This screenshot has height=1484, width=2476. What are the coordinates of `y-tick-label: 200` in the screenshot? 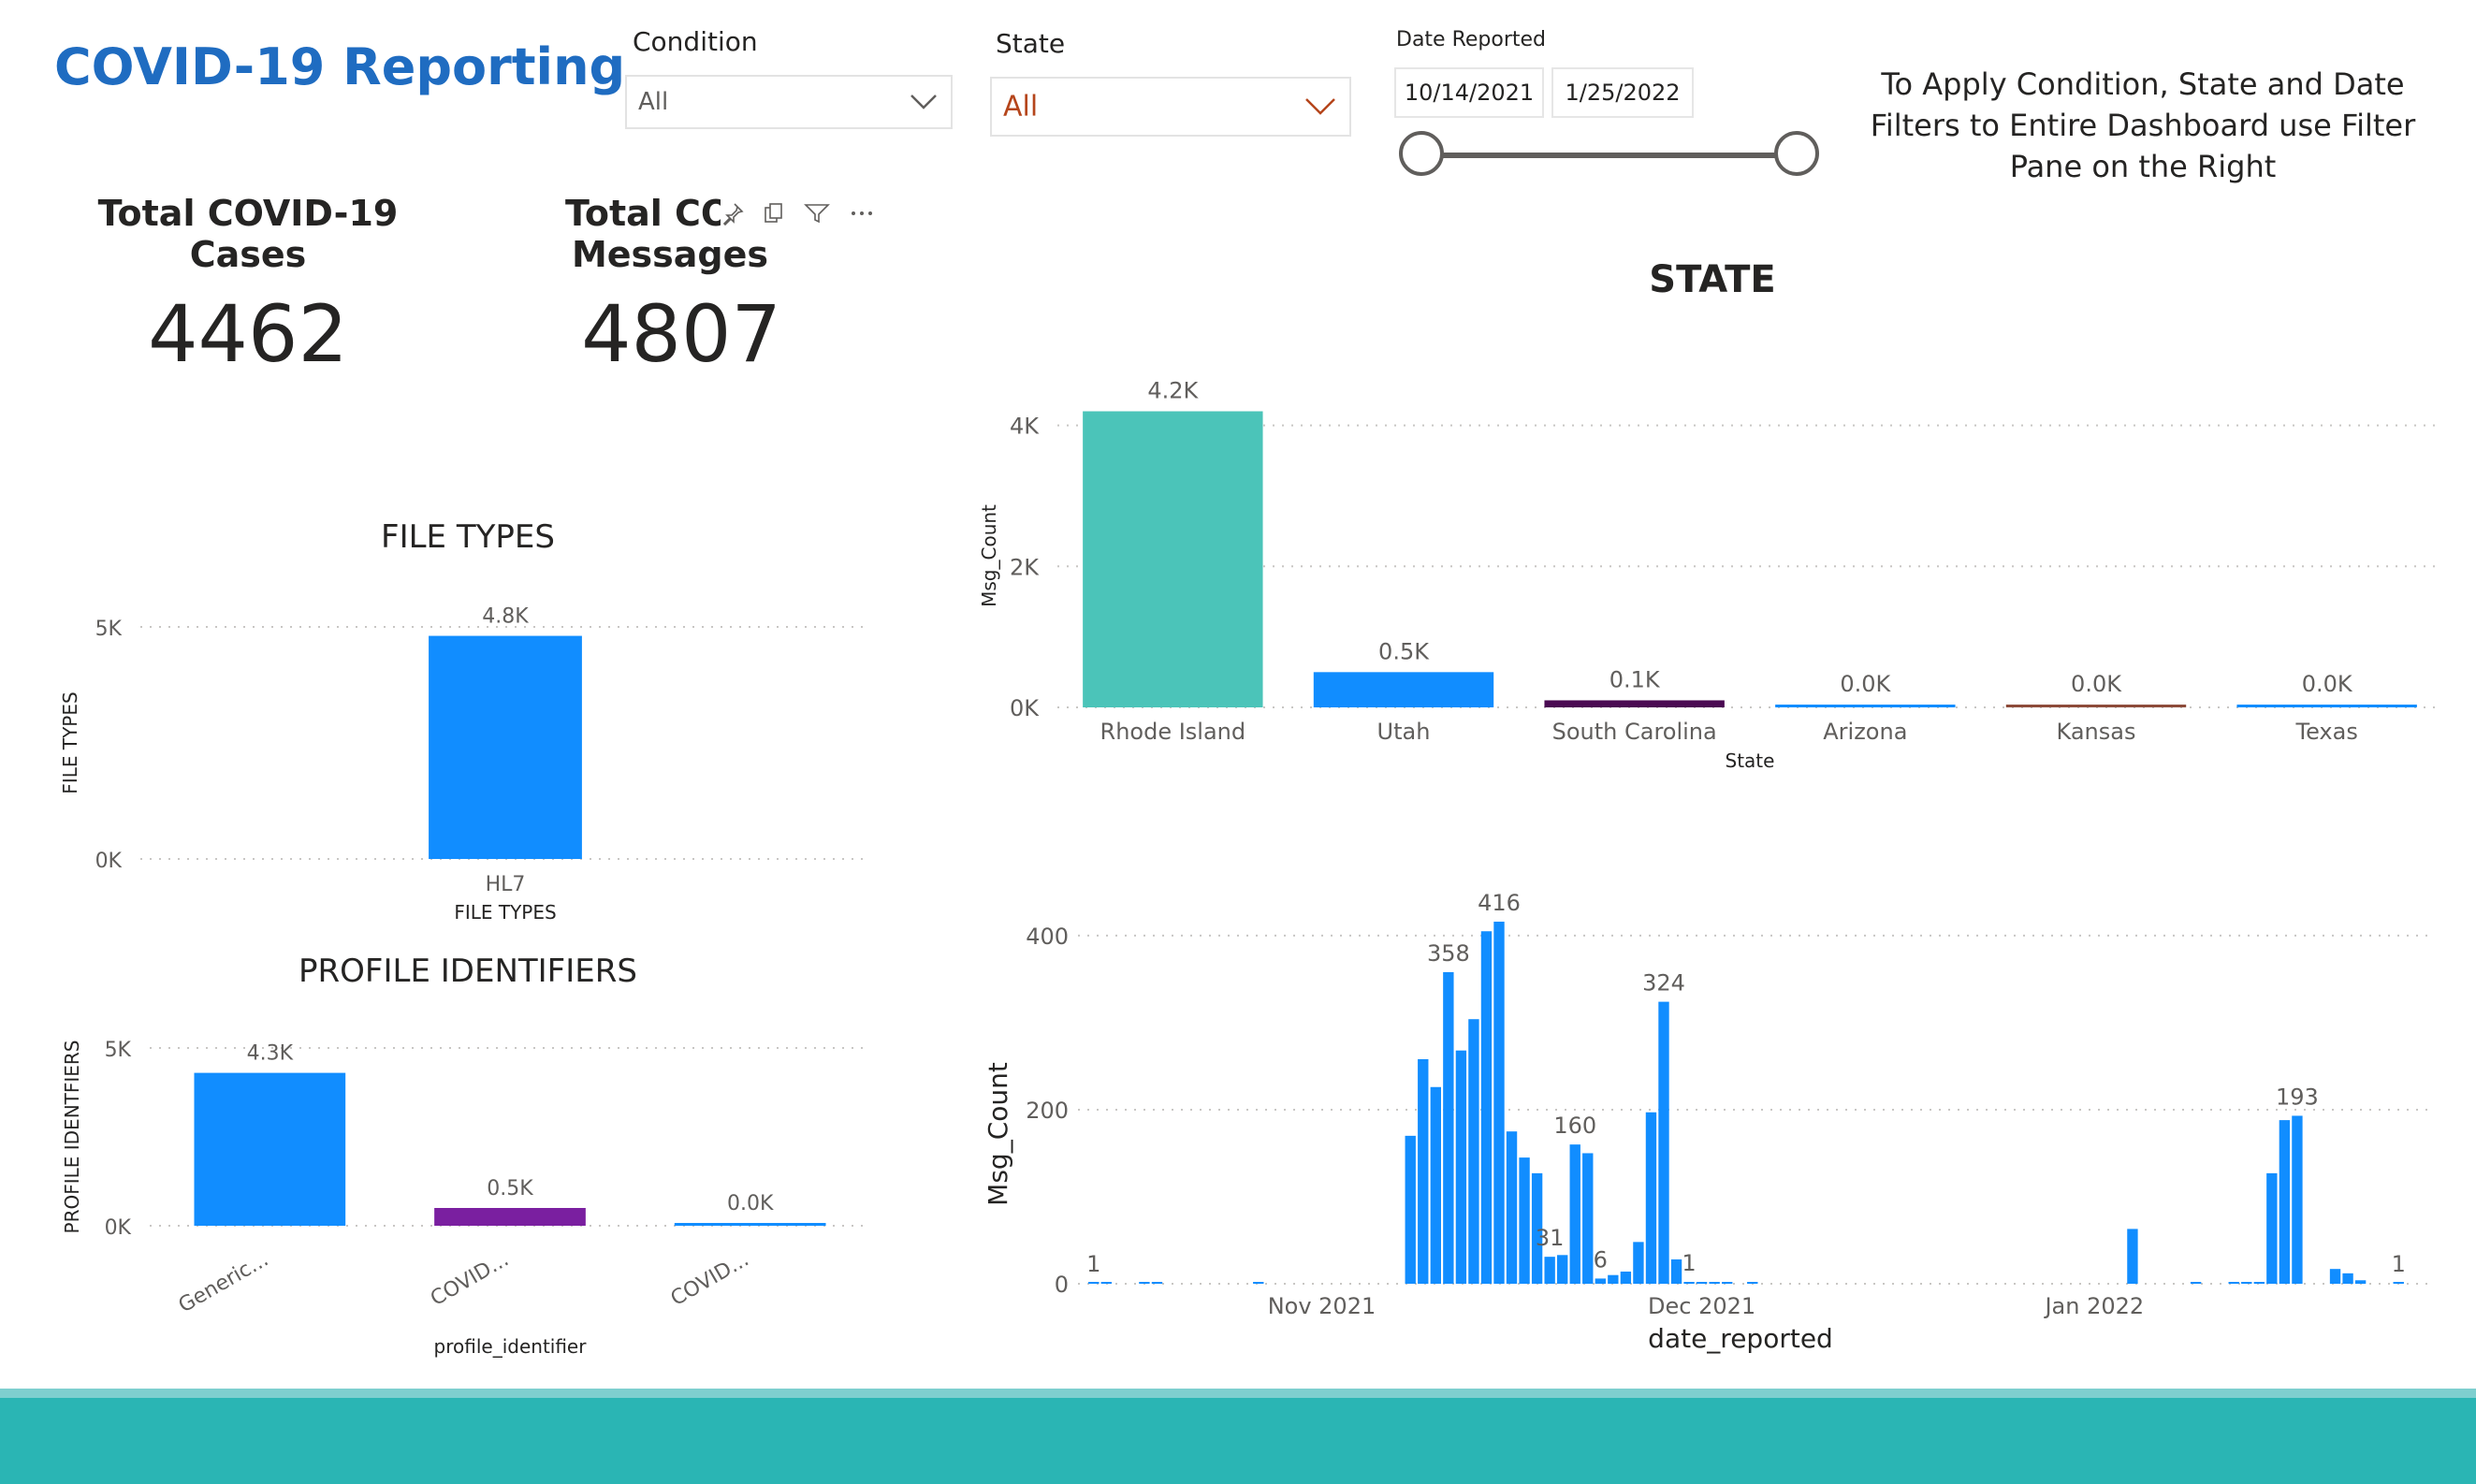 It's located at (1047, 1111).